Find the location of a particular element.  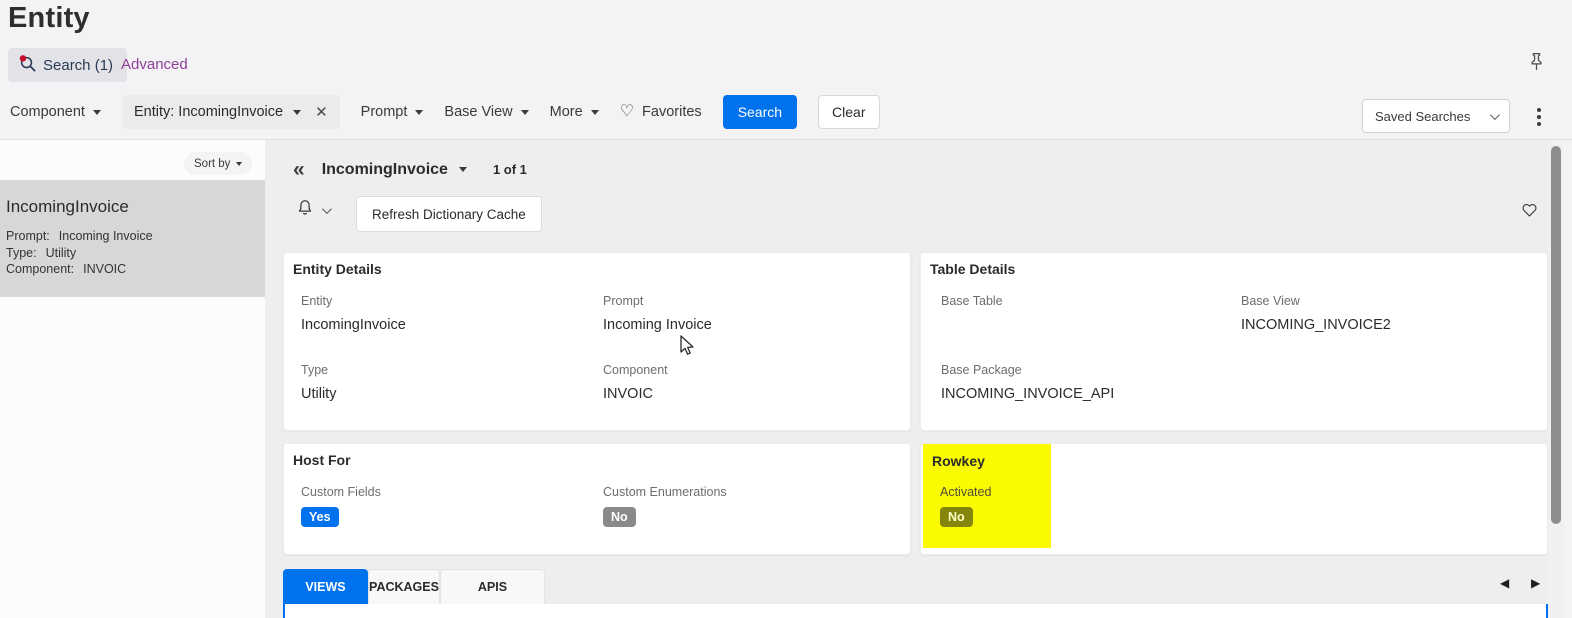

notifications-bell-icon is located at coordinates (305, 210).